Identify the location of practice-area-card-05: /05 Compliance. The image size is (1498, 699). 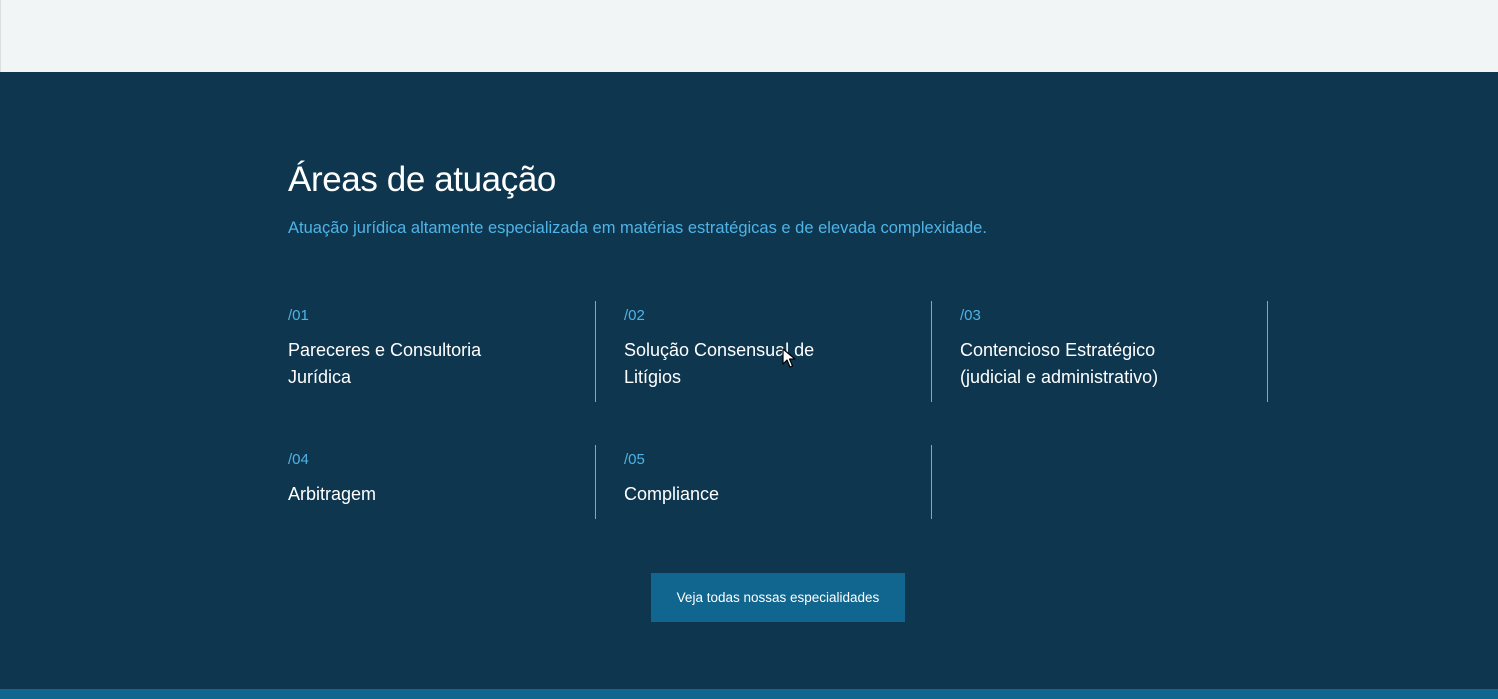
(778, 482).